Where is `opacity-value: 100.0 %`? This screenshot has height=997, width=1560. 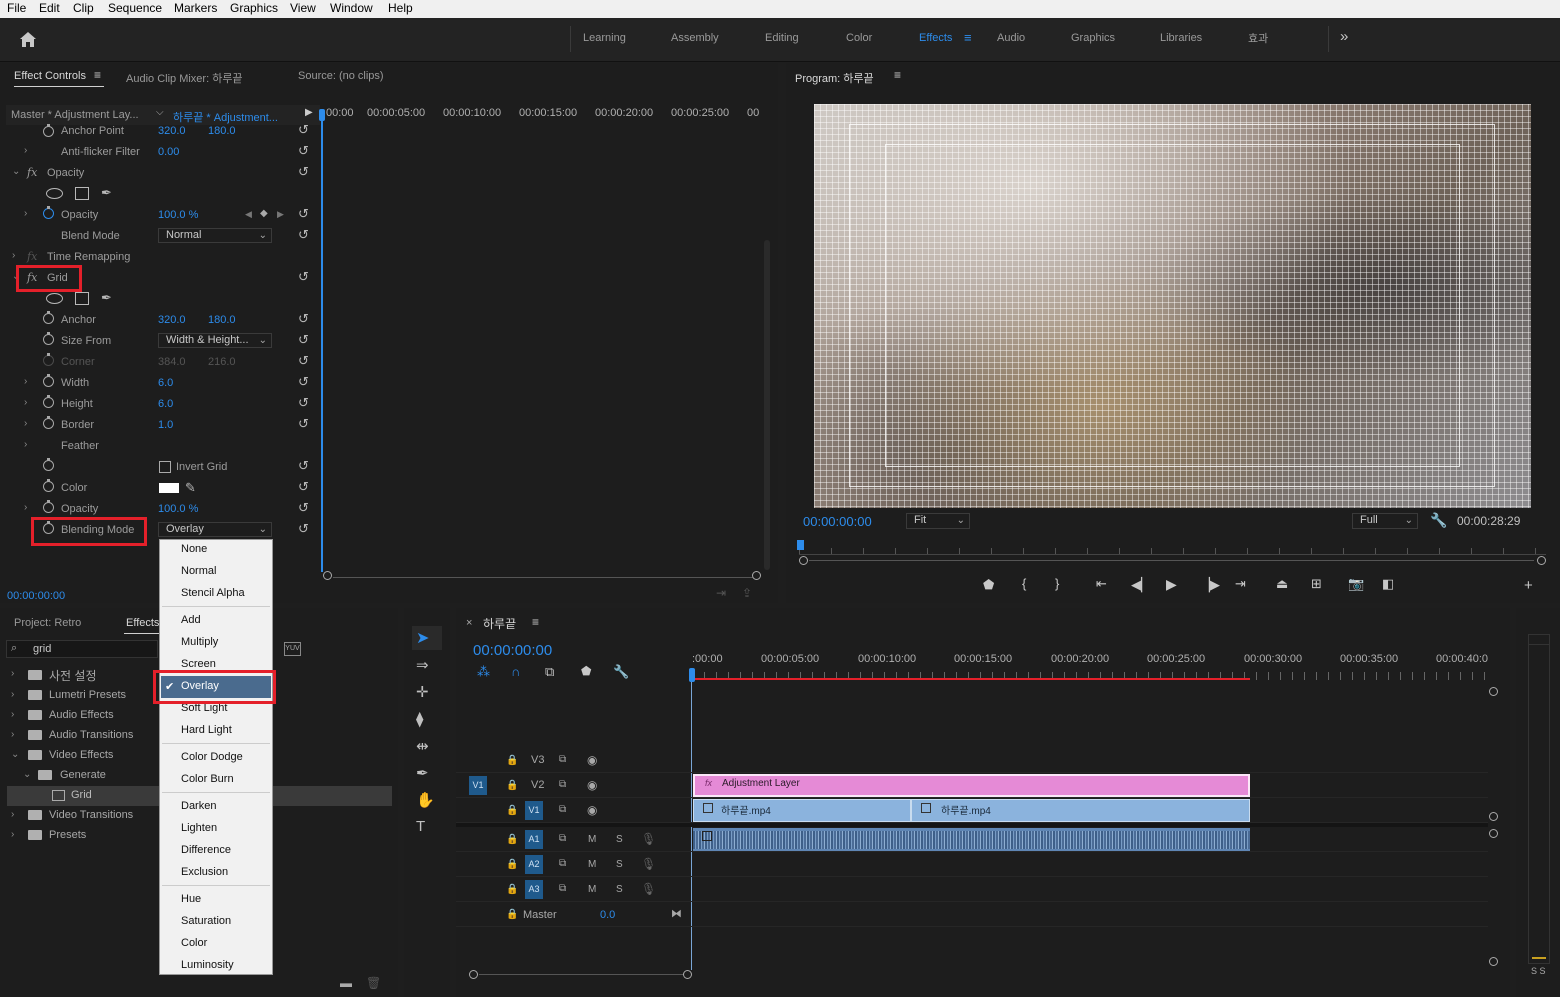 opacity-value: 100.0 % is located at coordinates (178, 215).